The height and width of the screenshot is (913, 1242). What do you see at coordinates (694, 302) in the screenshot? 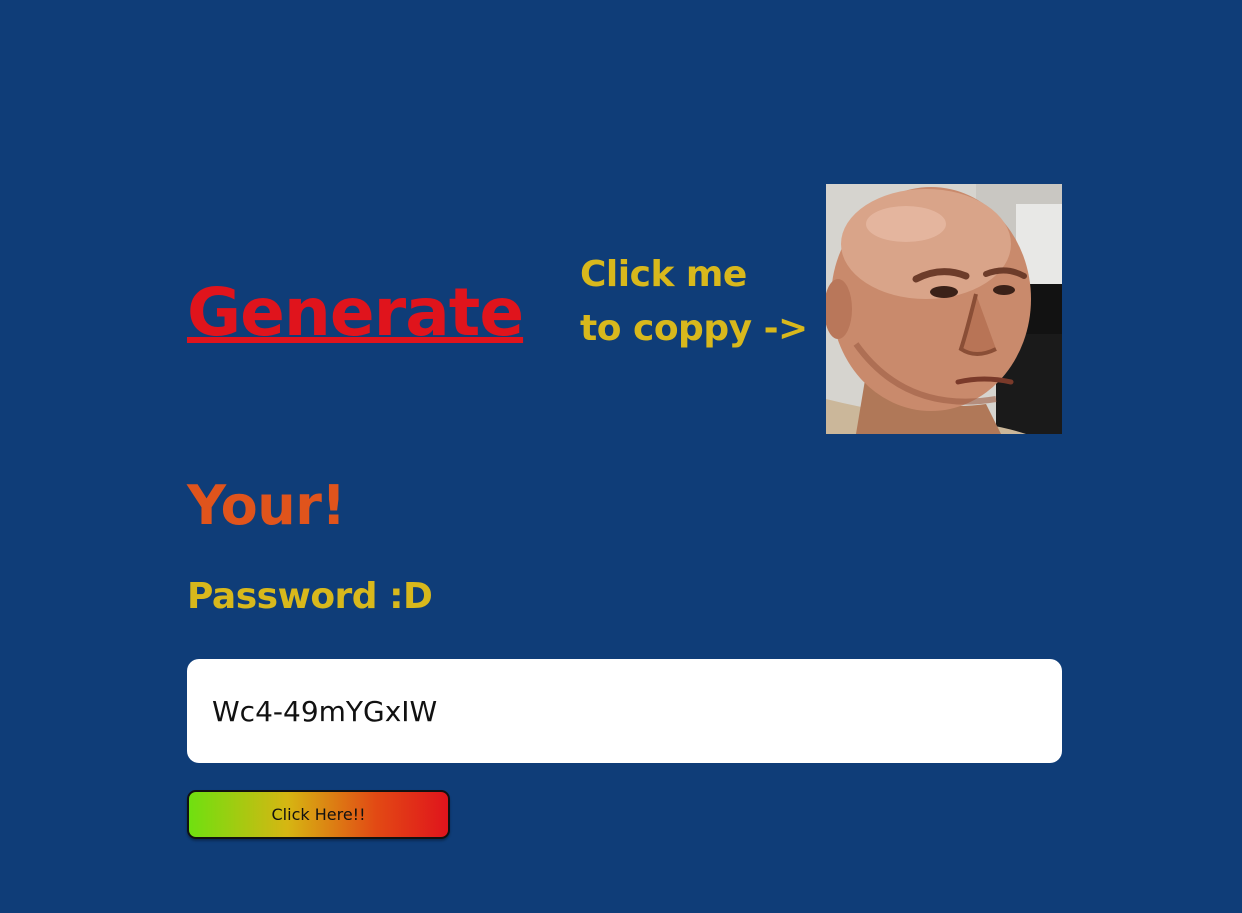
I see `copy-hint: Click me to coppy ->` at bounding box center [694, 302].